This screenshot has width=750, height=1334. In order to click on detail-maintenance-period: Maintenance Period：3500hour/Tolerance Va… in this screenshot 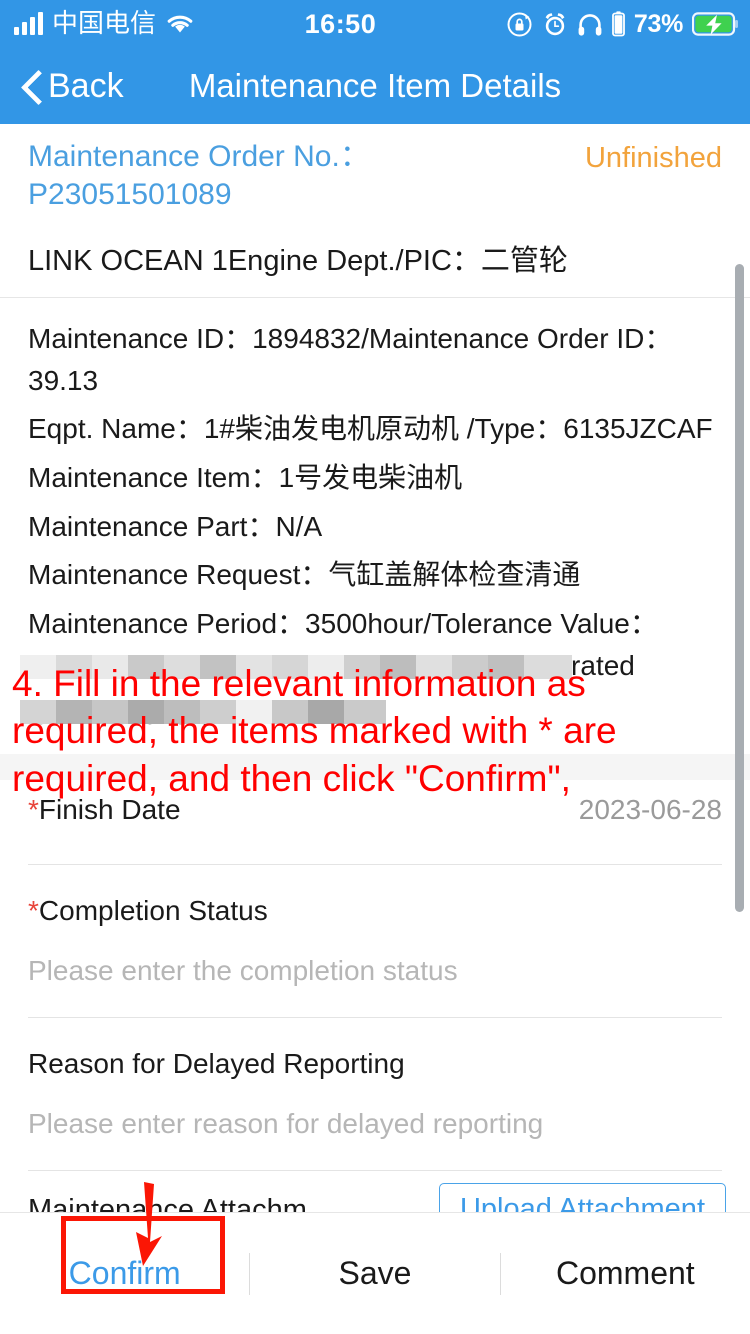, I will do `click(343, 644)`.